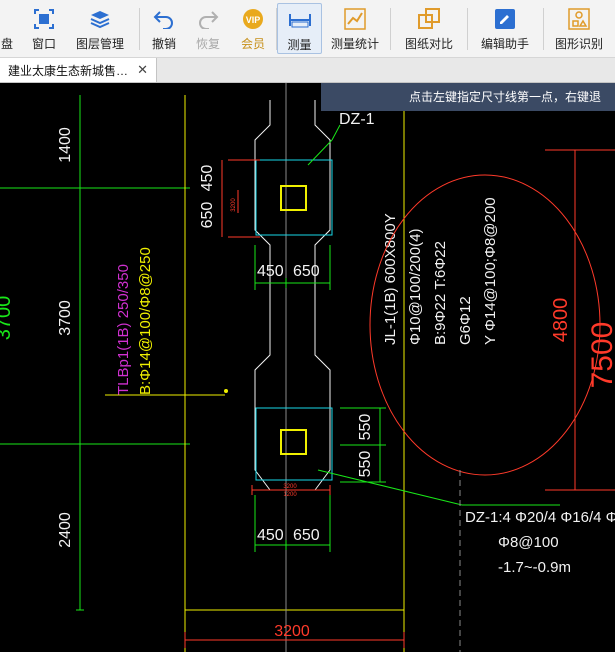  I want to click on red-dims-top, so click(240, 198).